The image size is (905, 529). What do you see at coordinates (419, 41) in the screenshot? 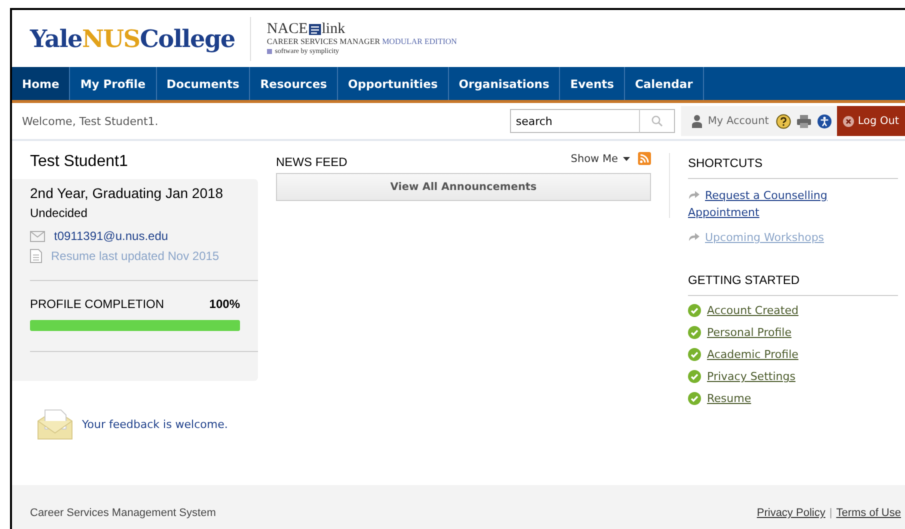
I see `edition-label: MODULAR EDITION` at bounding box center [419, 41].